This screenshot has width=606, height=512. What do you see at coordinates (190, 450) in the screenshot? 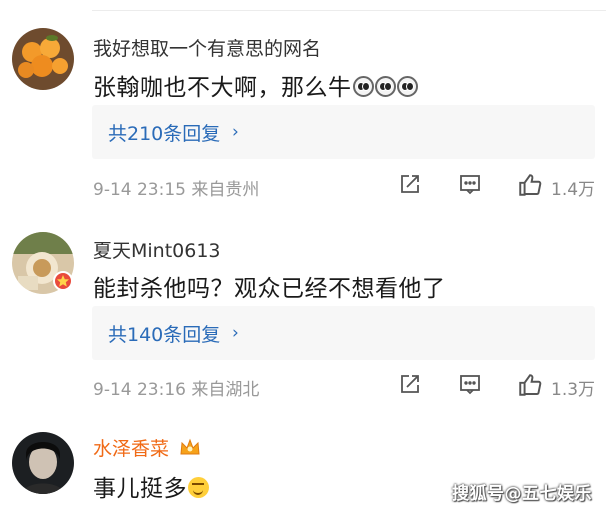
I see `vip-crown-icon` at bounding box center [190, 450].